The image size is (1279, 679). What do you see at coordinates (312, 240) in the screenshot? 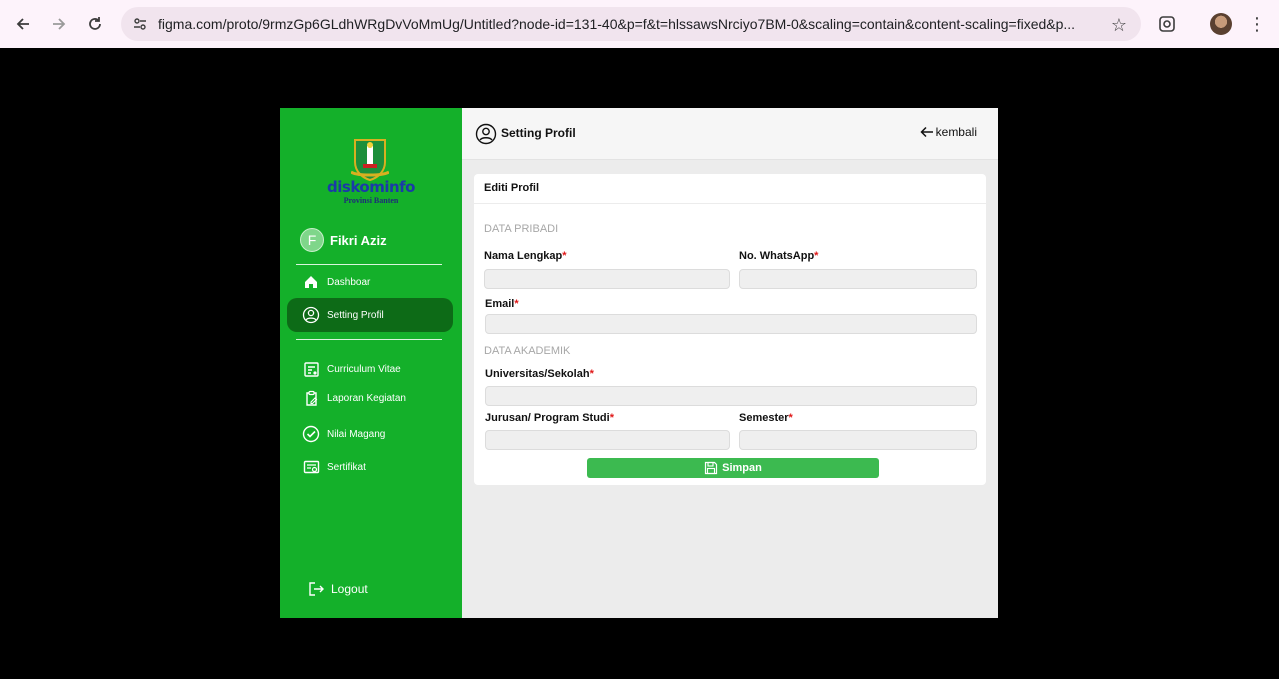
I see `avatar: F` at bounding box center [312, 240].